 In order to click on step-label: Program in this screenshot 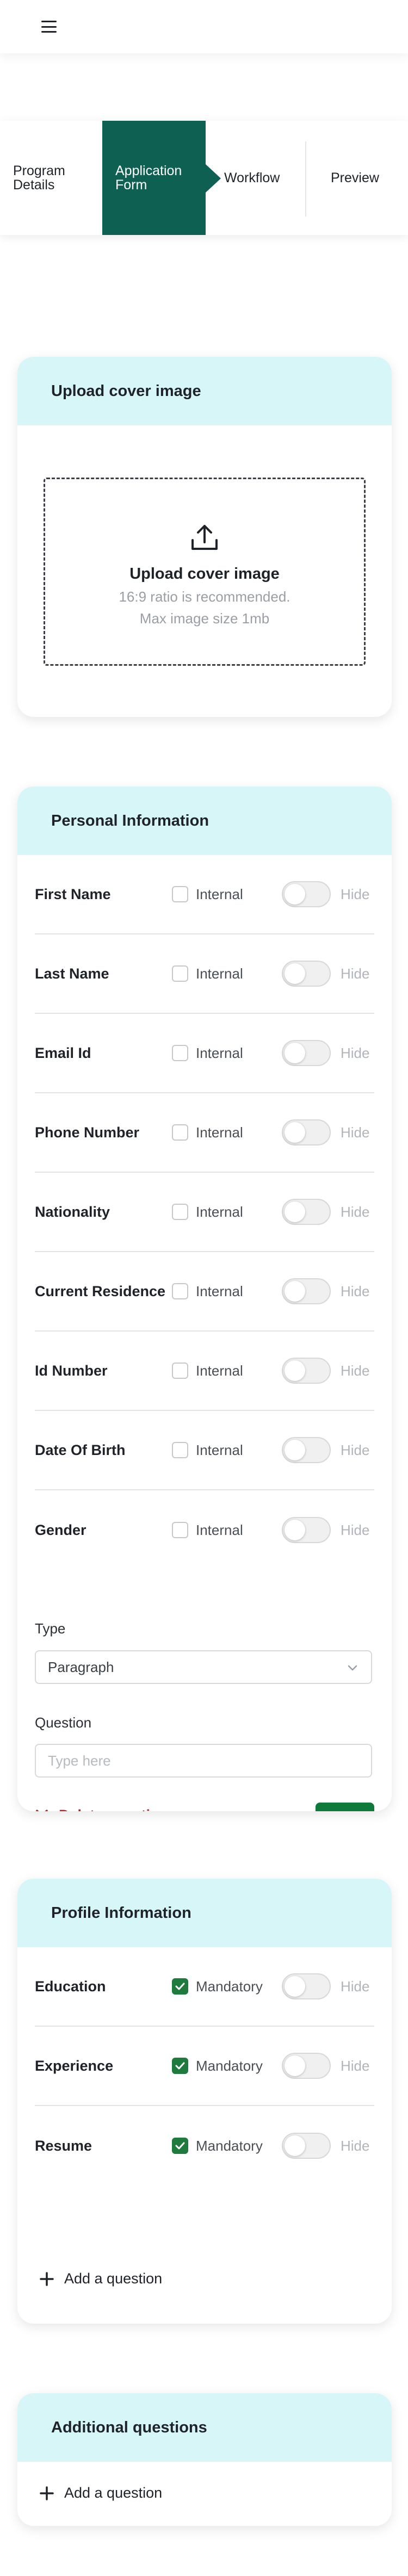, I will do `click(39, 171)`.